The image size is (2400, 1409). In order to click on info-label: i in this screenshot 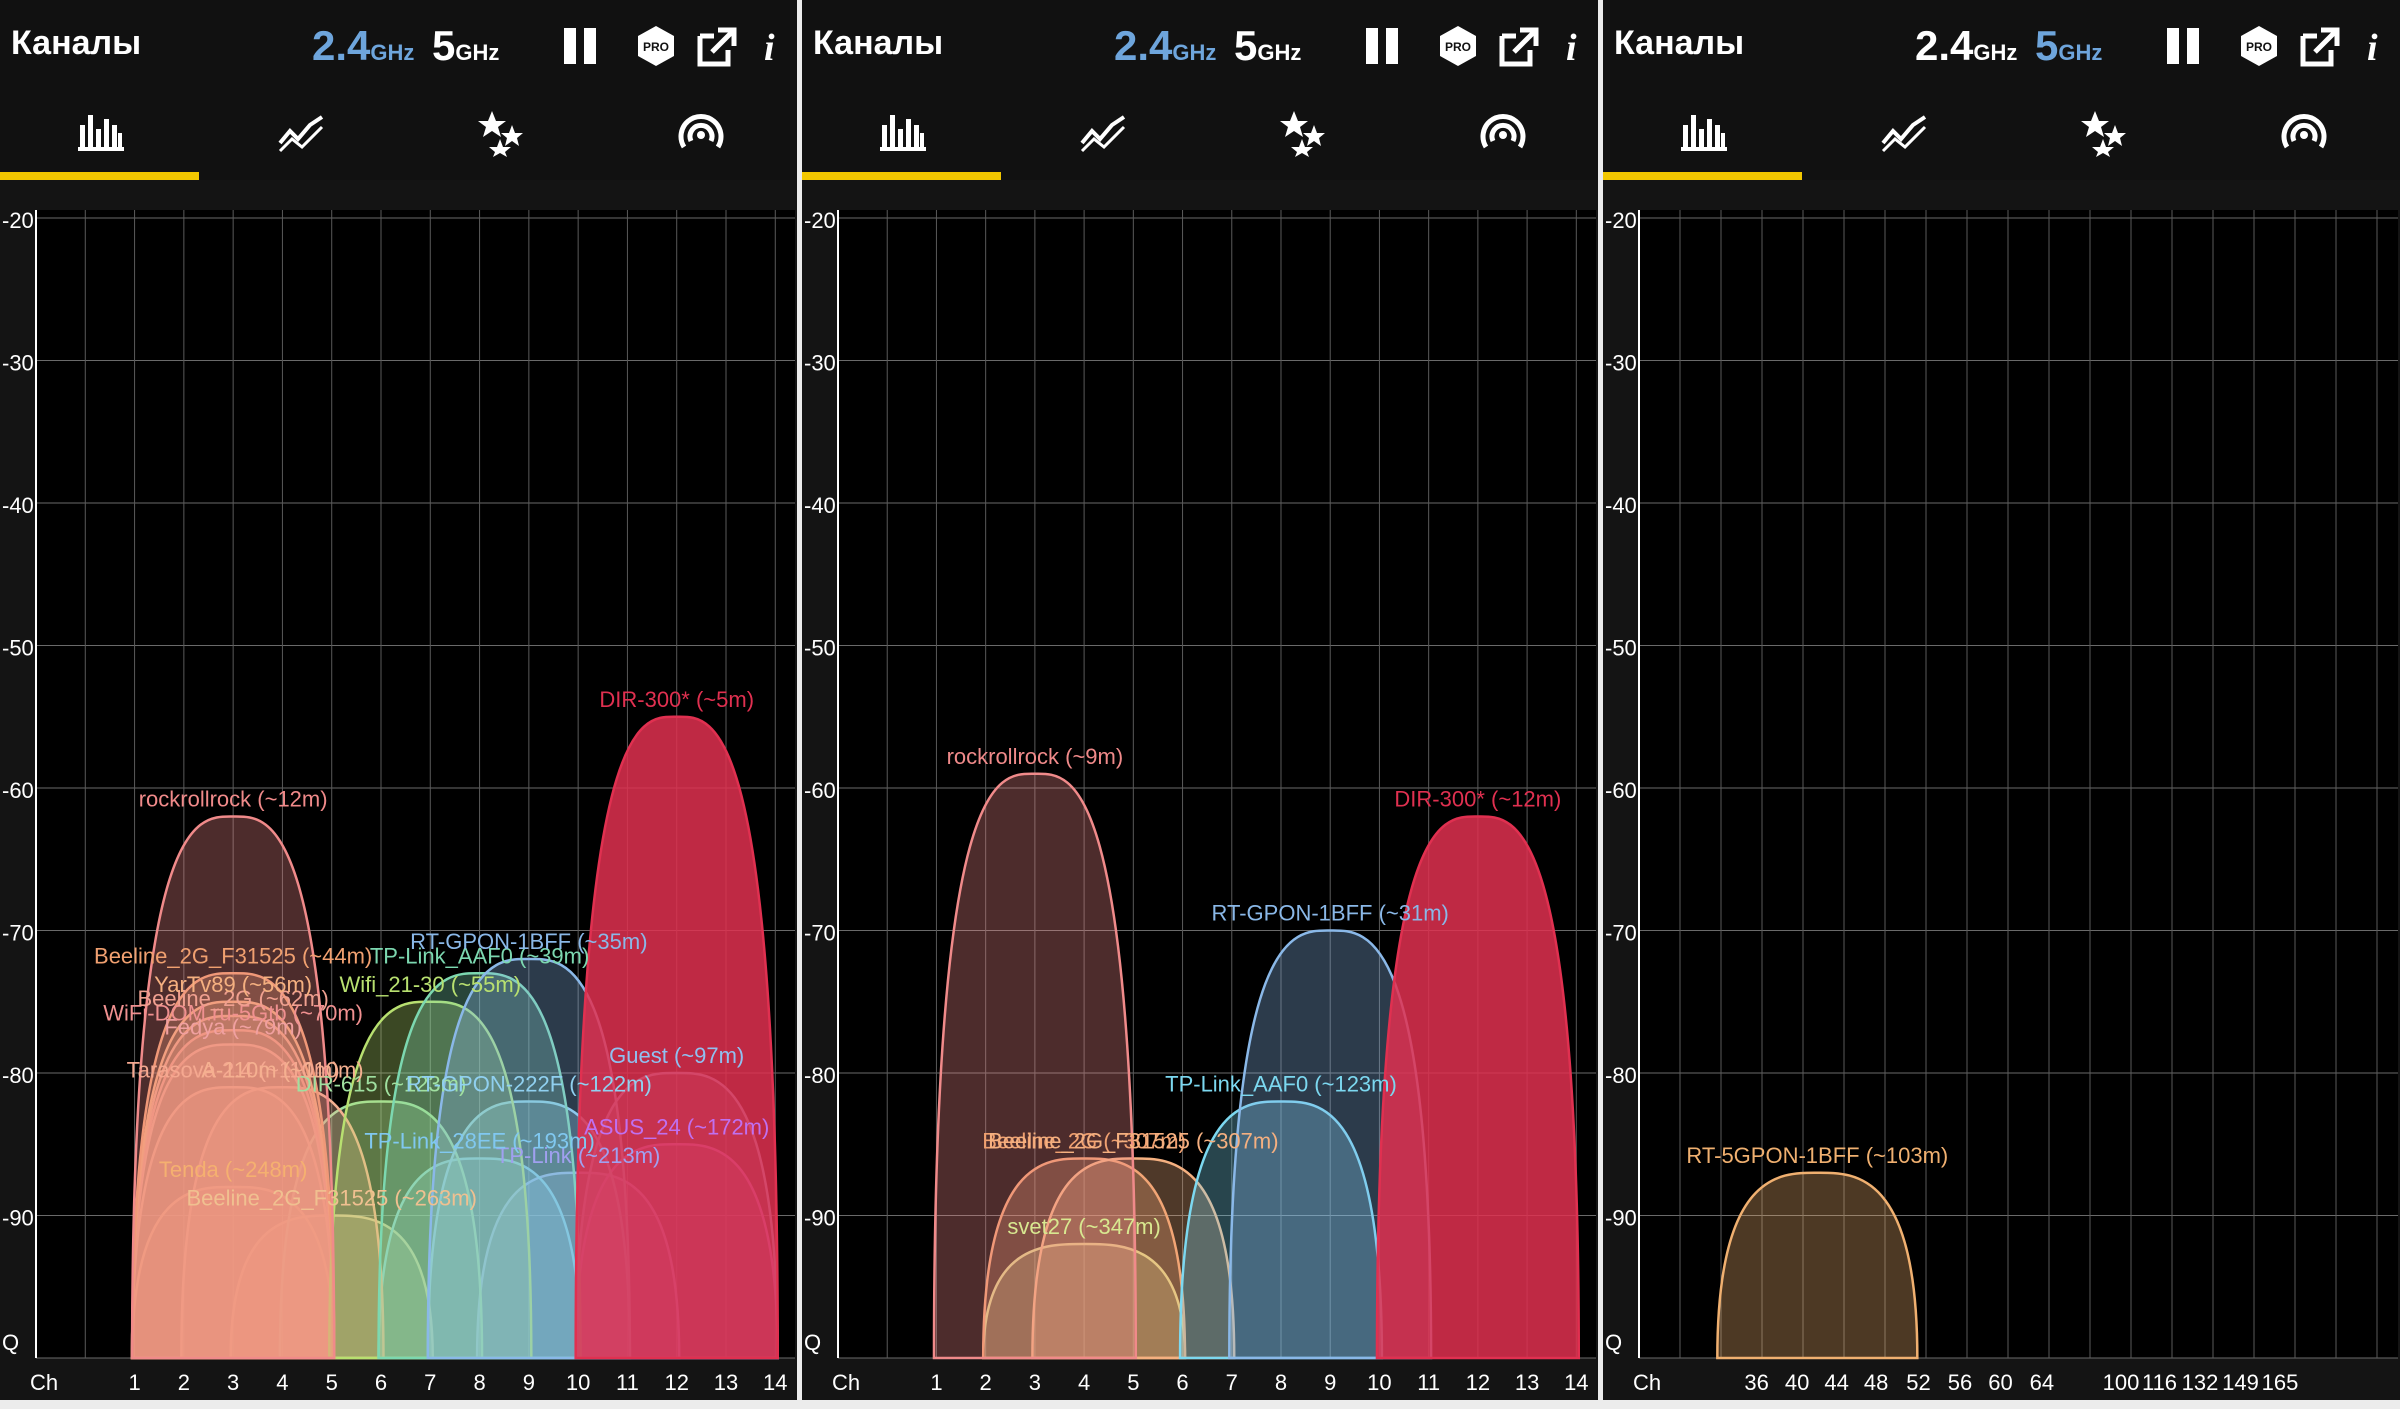, I will do `click(2372, 48)`.